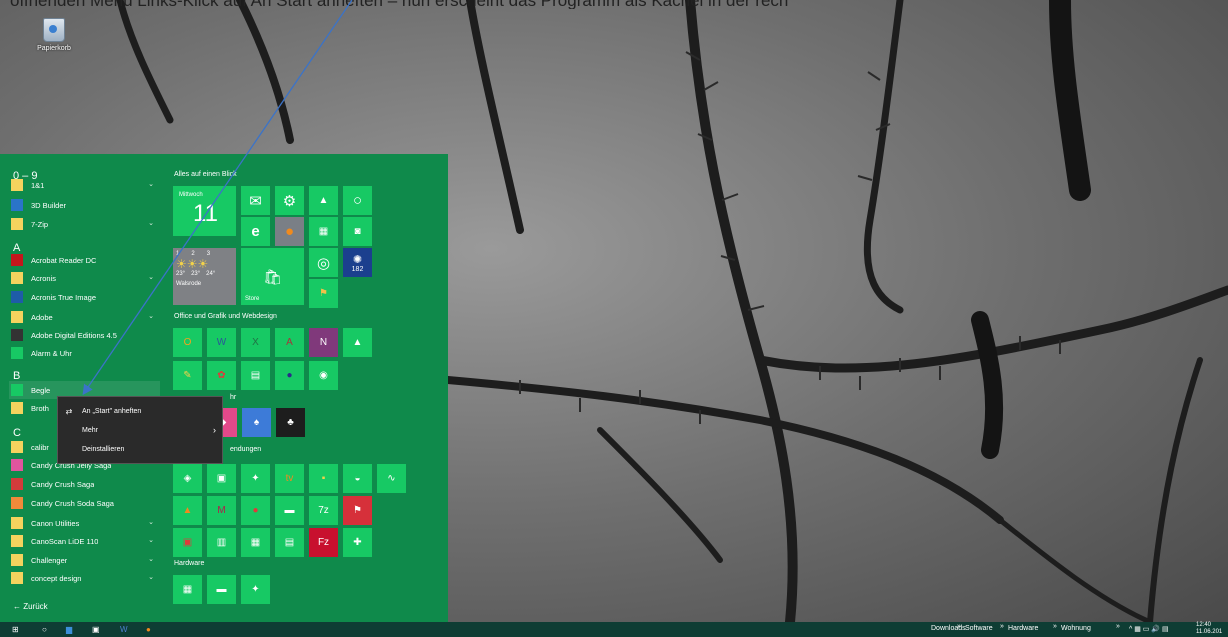 The image size is (1228, 637). I want to click on search-icon: ○, so click(44, 629).